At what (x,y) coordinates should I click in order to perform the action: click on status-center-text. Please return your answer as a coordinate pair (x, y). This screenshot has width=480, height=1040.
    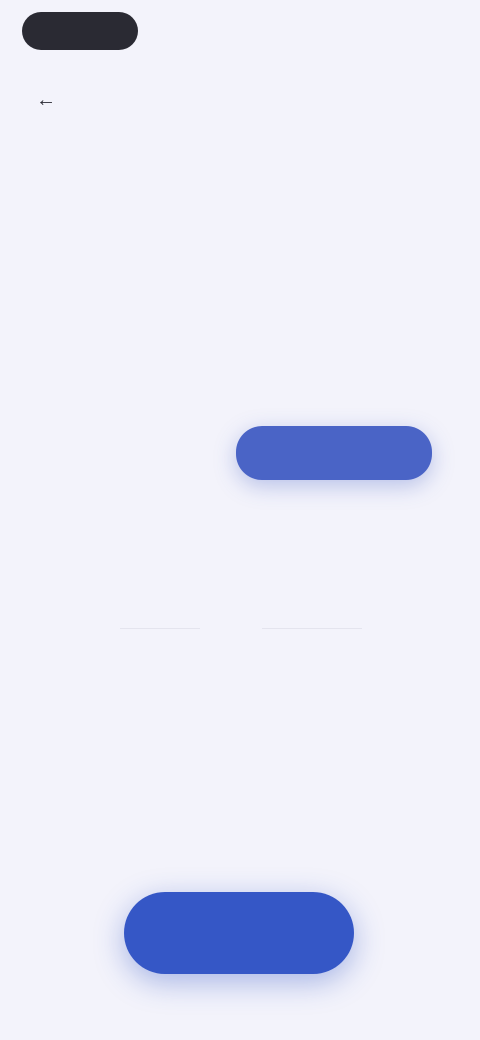
    Looking at the image, I should click on (238, 29).